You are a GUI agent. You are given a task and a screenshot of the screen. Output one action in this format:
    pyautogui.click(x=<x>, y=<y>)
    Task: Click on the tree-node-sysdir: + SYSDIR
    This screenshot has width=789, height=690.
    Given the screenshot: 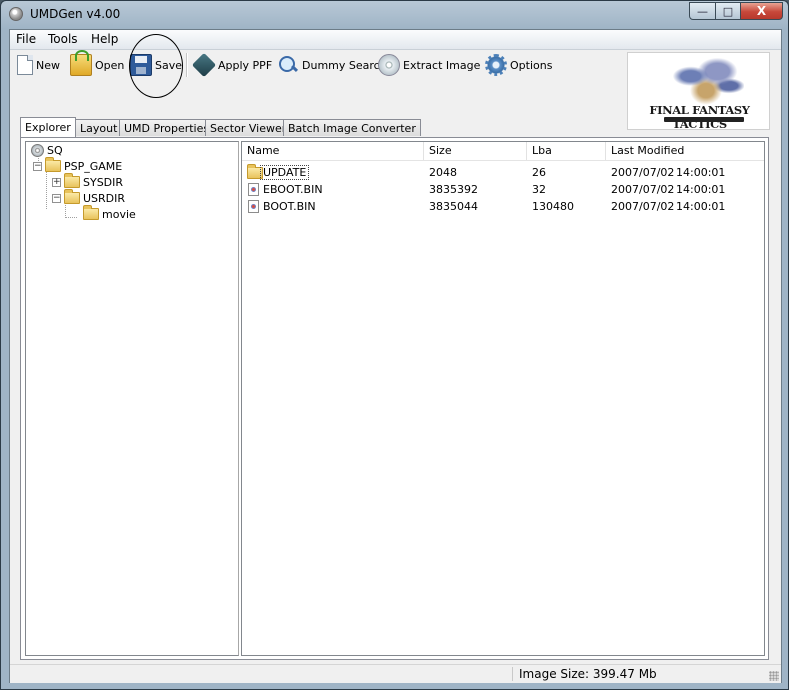 What is the action you would take?
    pyautogui.click(x=88, y=181)
    